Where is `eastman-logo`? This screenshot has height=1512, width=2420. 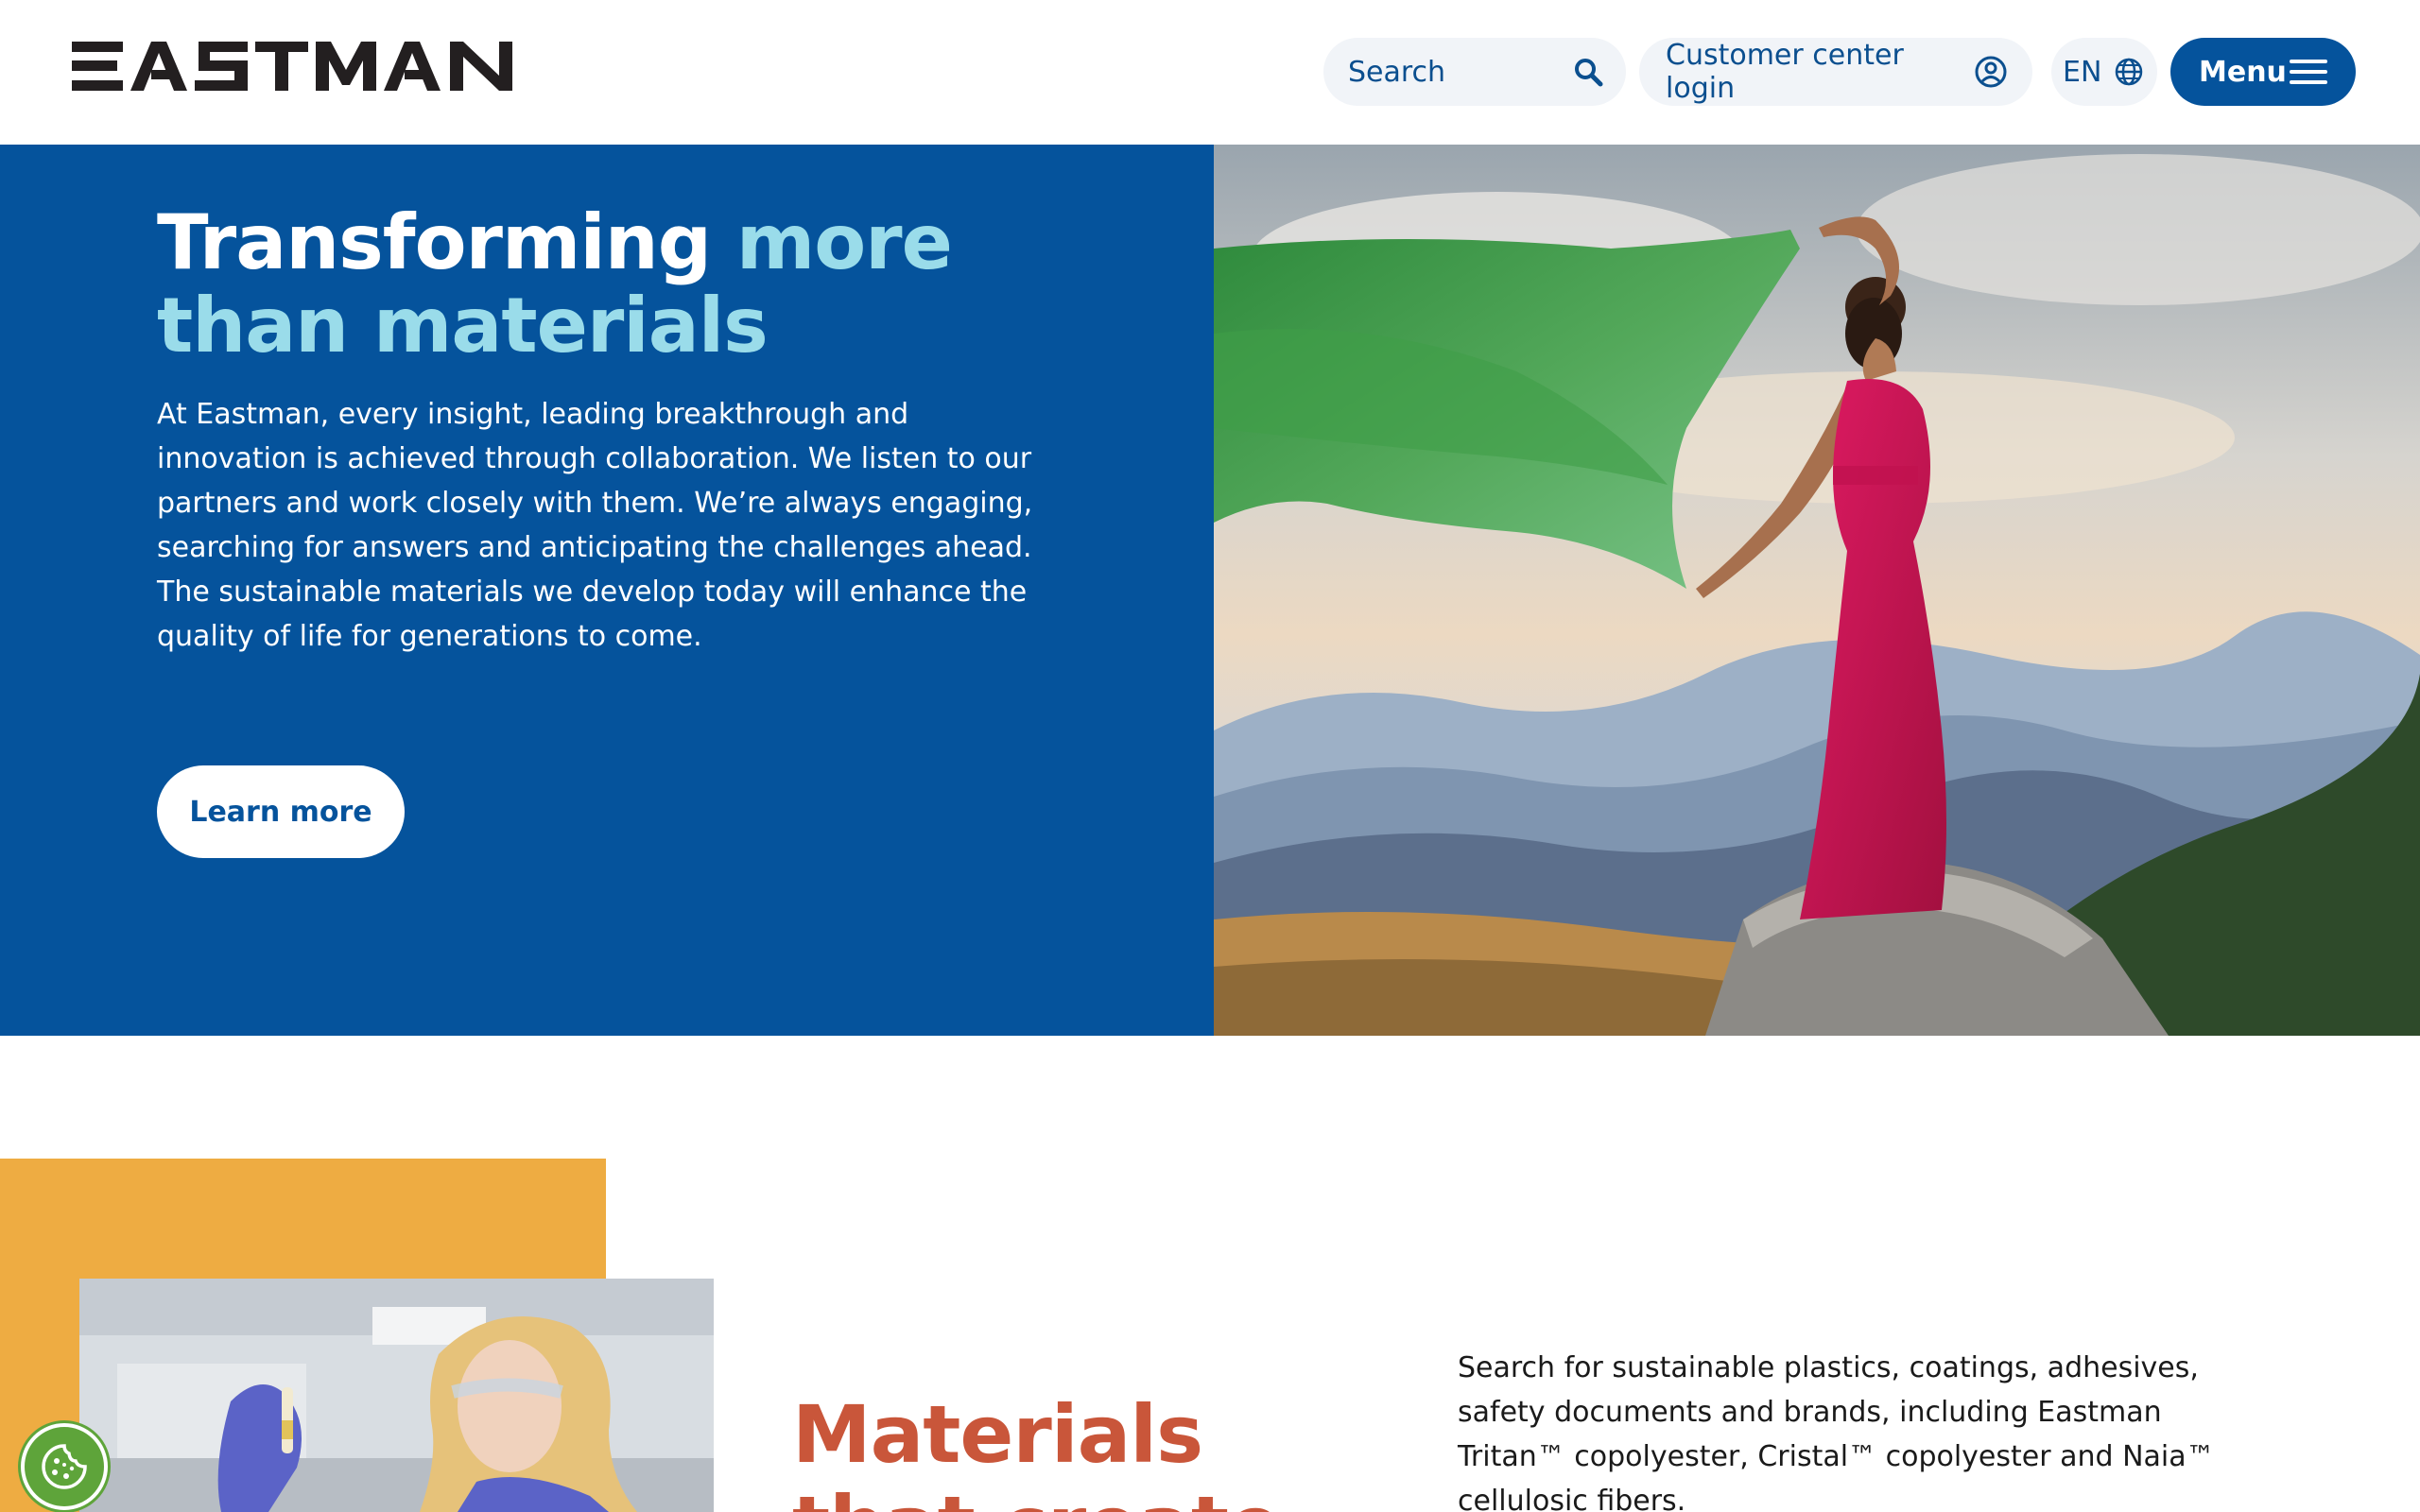 eastman-logo is located at coordinates (292, 66).